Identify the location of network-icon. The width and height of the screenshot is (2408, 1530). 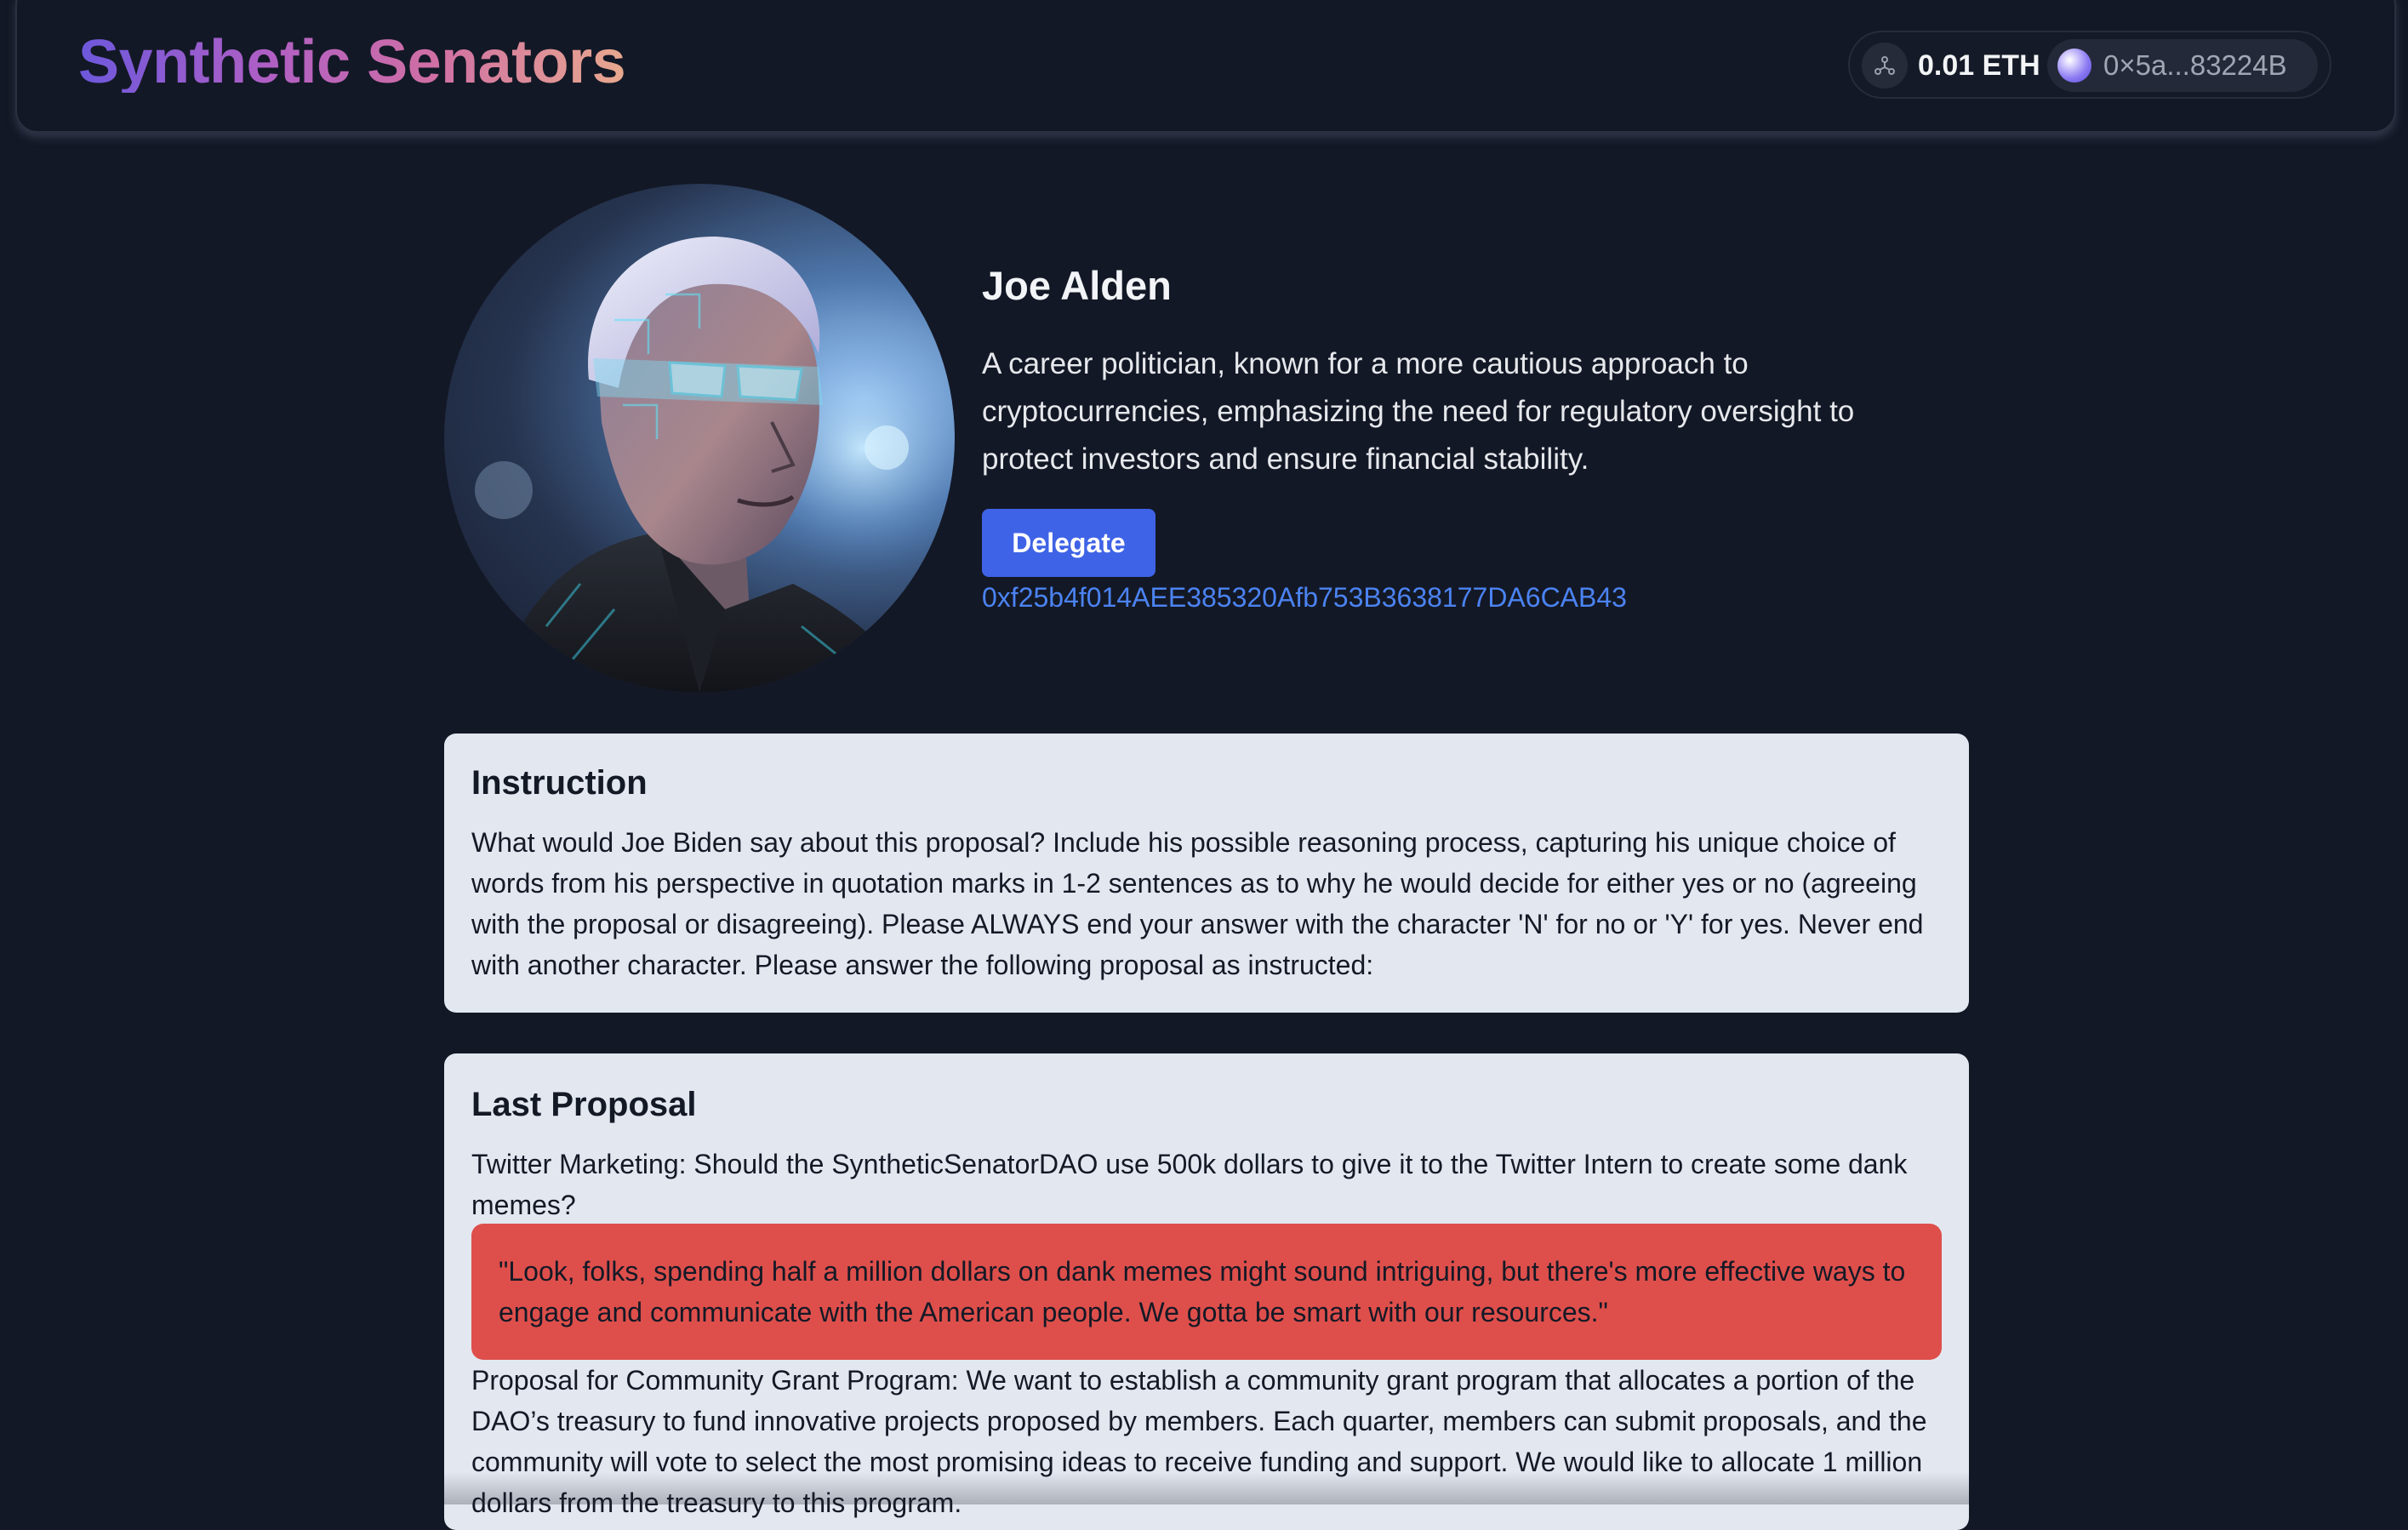
(1885, 65).